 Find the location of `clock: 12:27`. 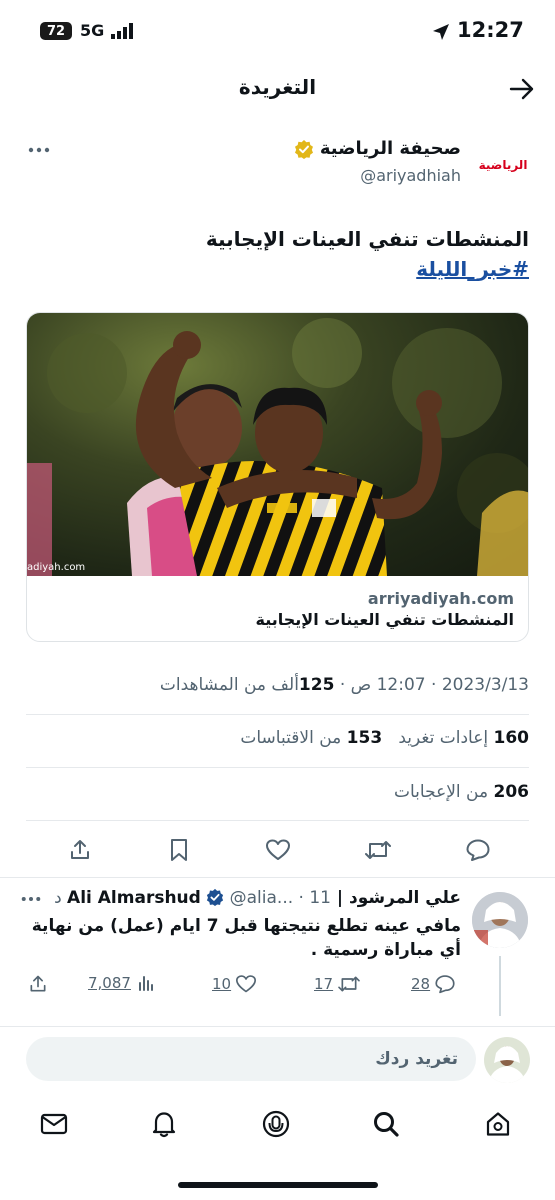

clock: 12:27 is located at coordinates (490, 30).